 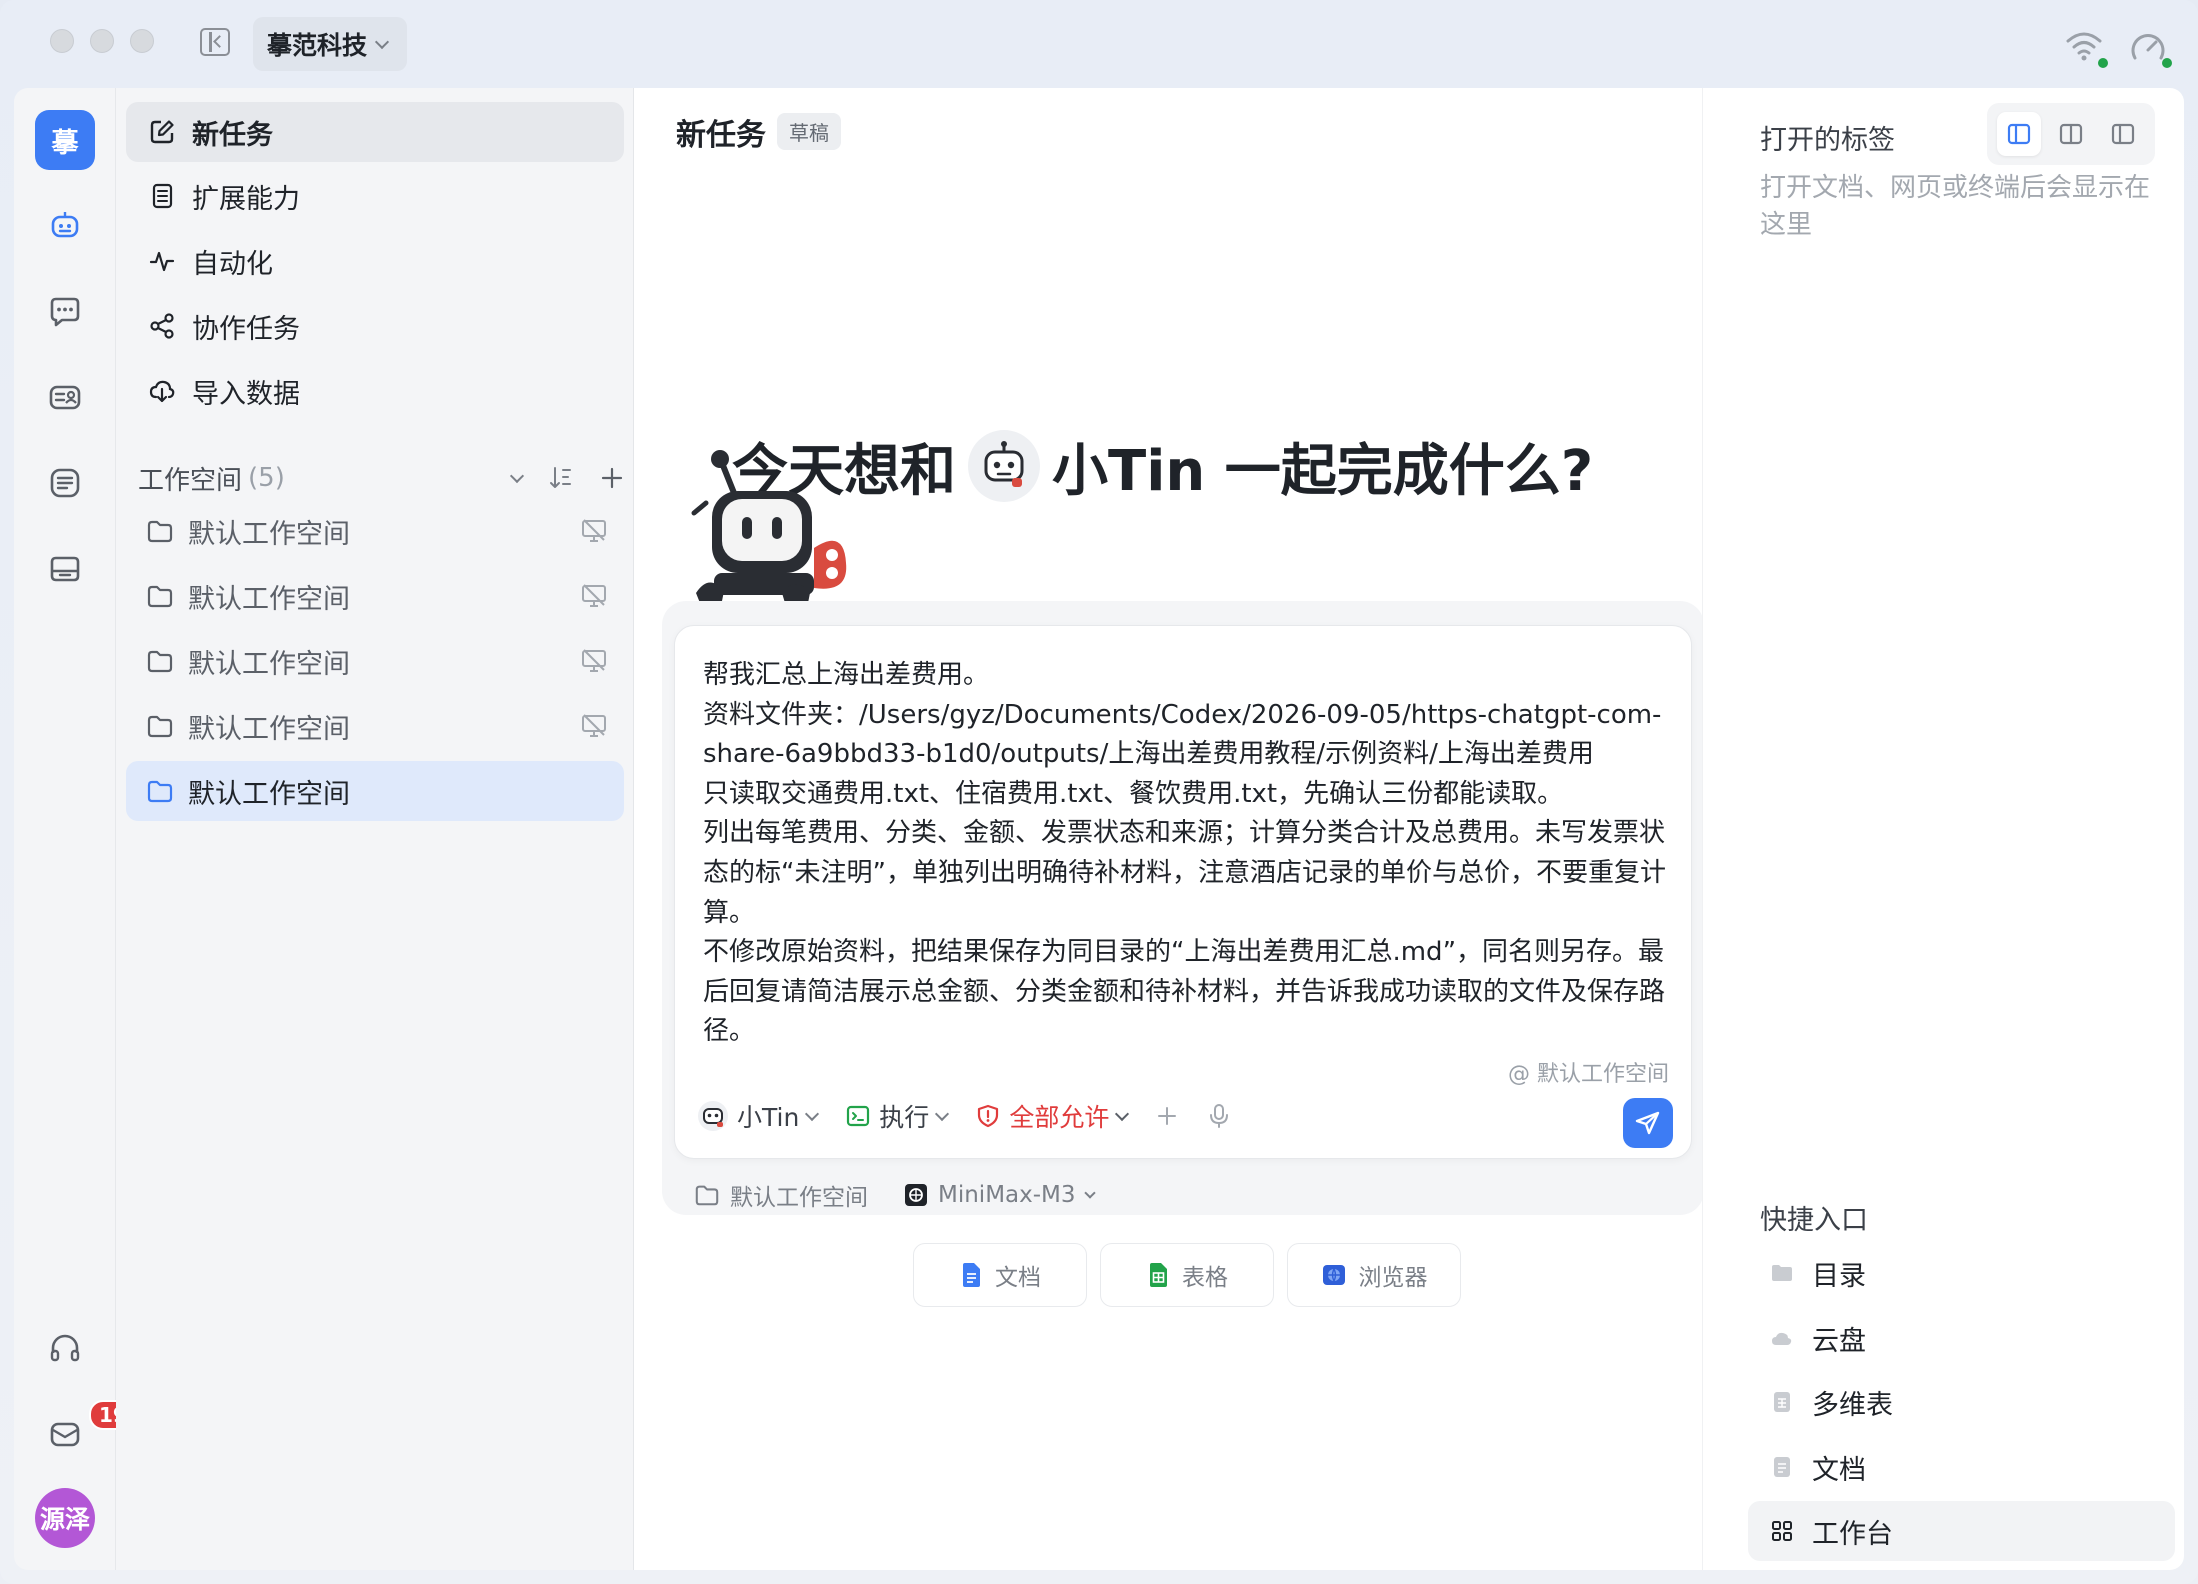 I want to click on microphone-icon, so click(x=1219, y=1116).